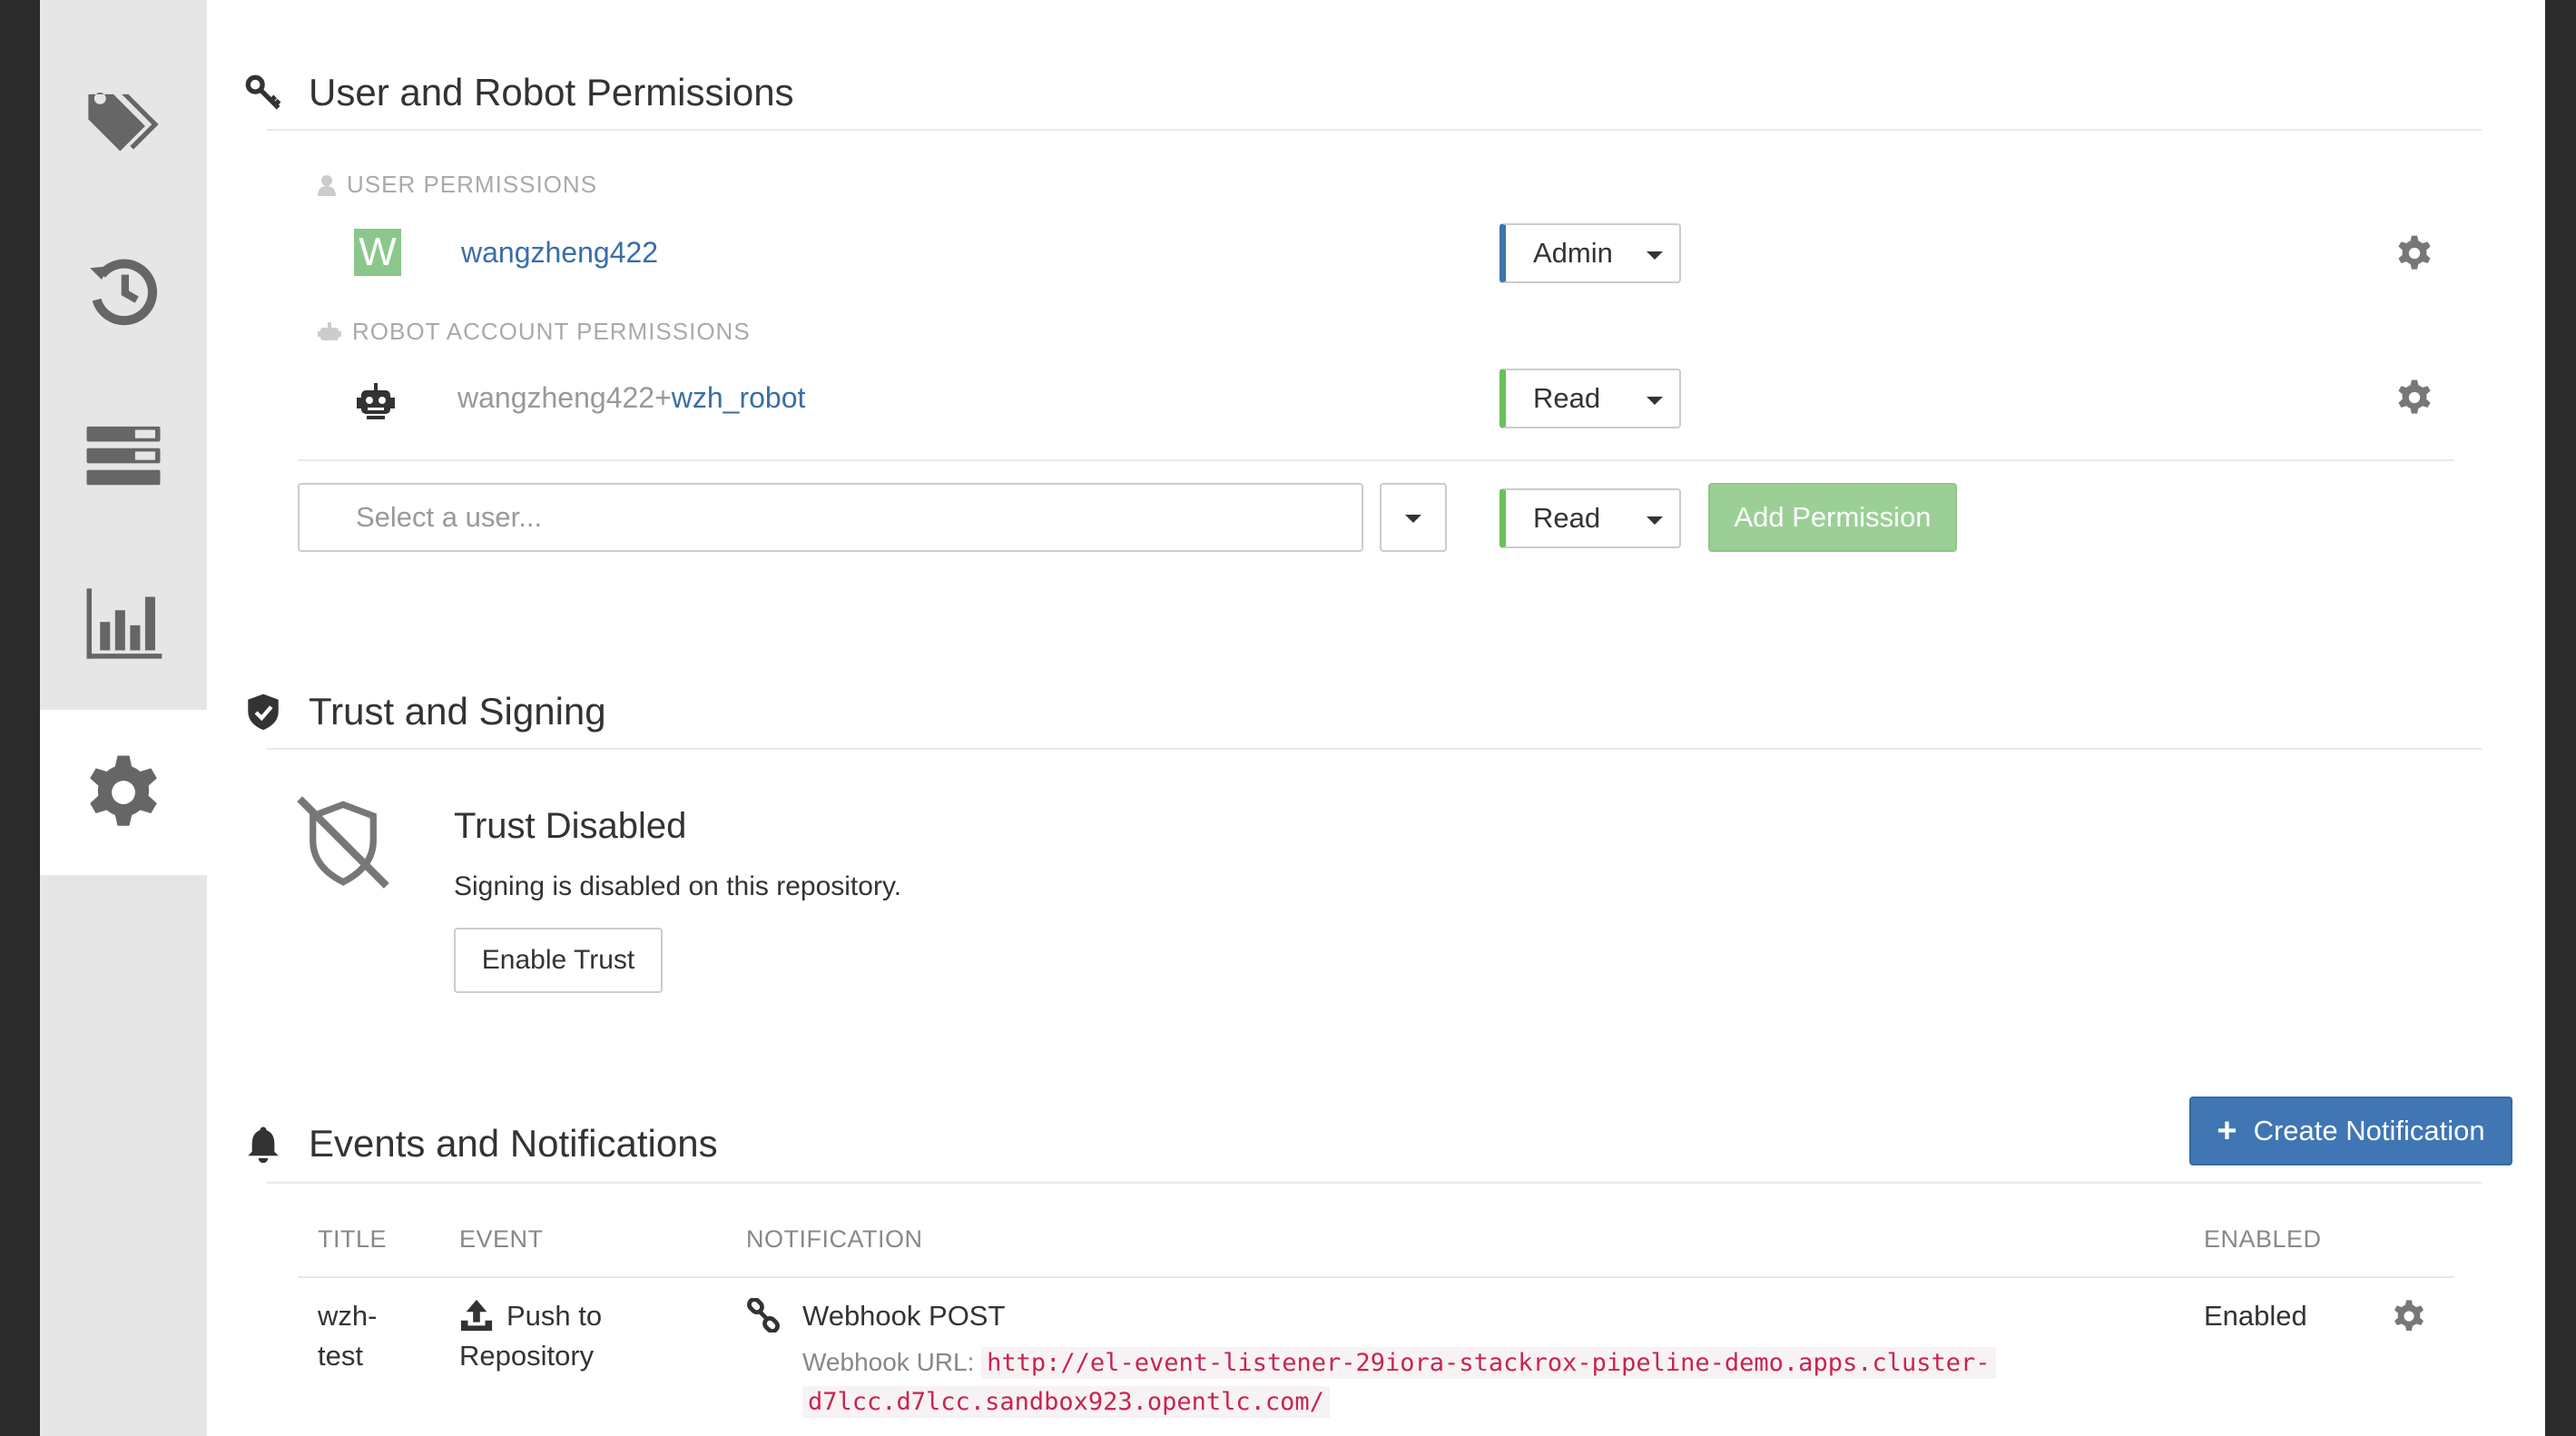 This screenshot has height=1436, width=2576. I want to click on key-icon, so click(263, 92).